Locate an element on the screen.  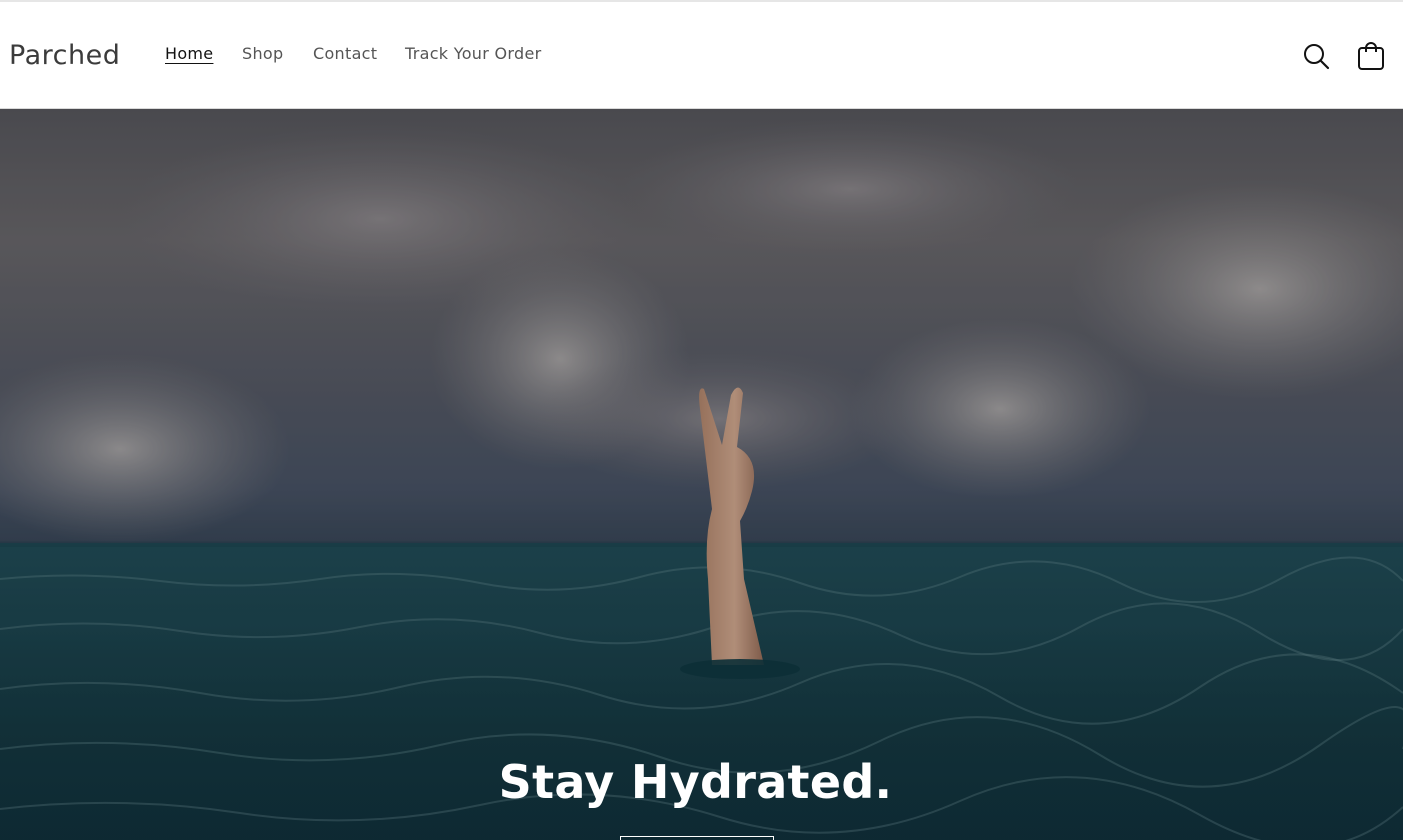
brand-logo: Parched is located at coordinates (64, 56).